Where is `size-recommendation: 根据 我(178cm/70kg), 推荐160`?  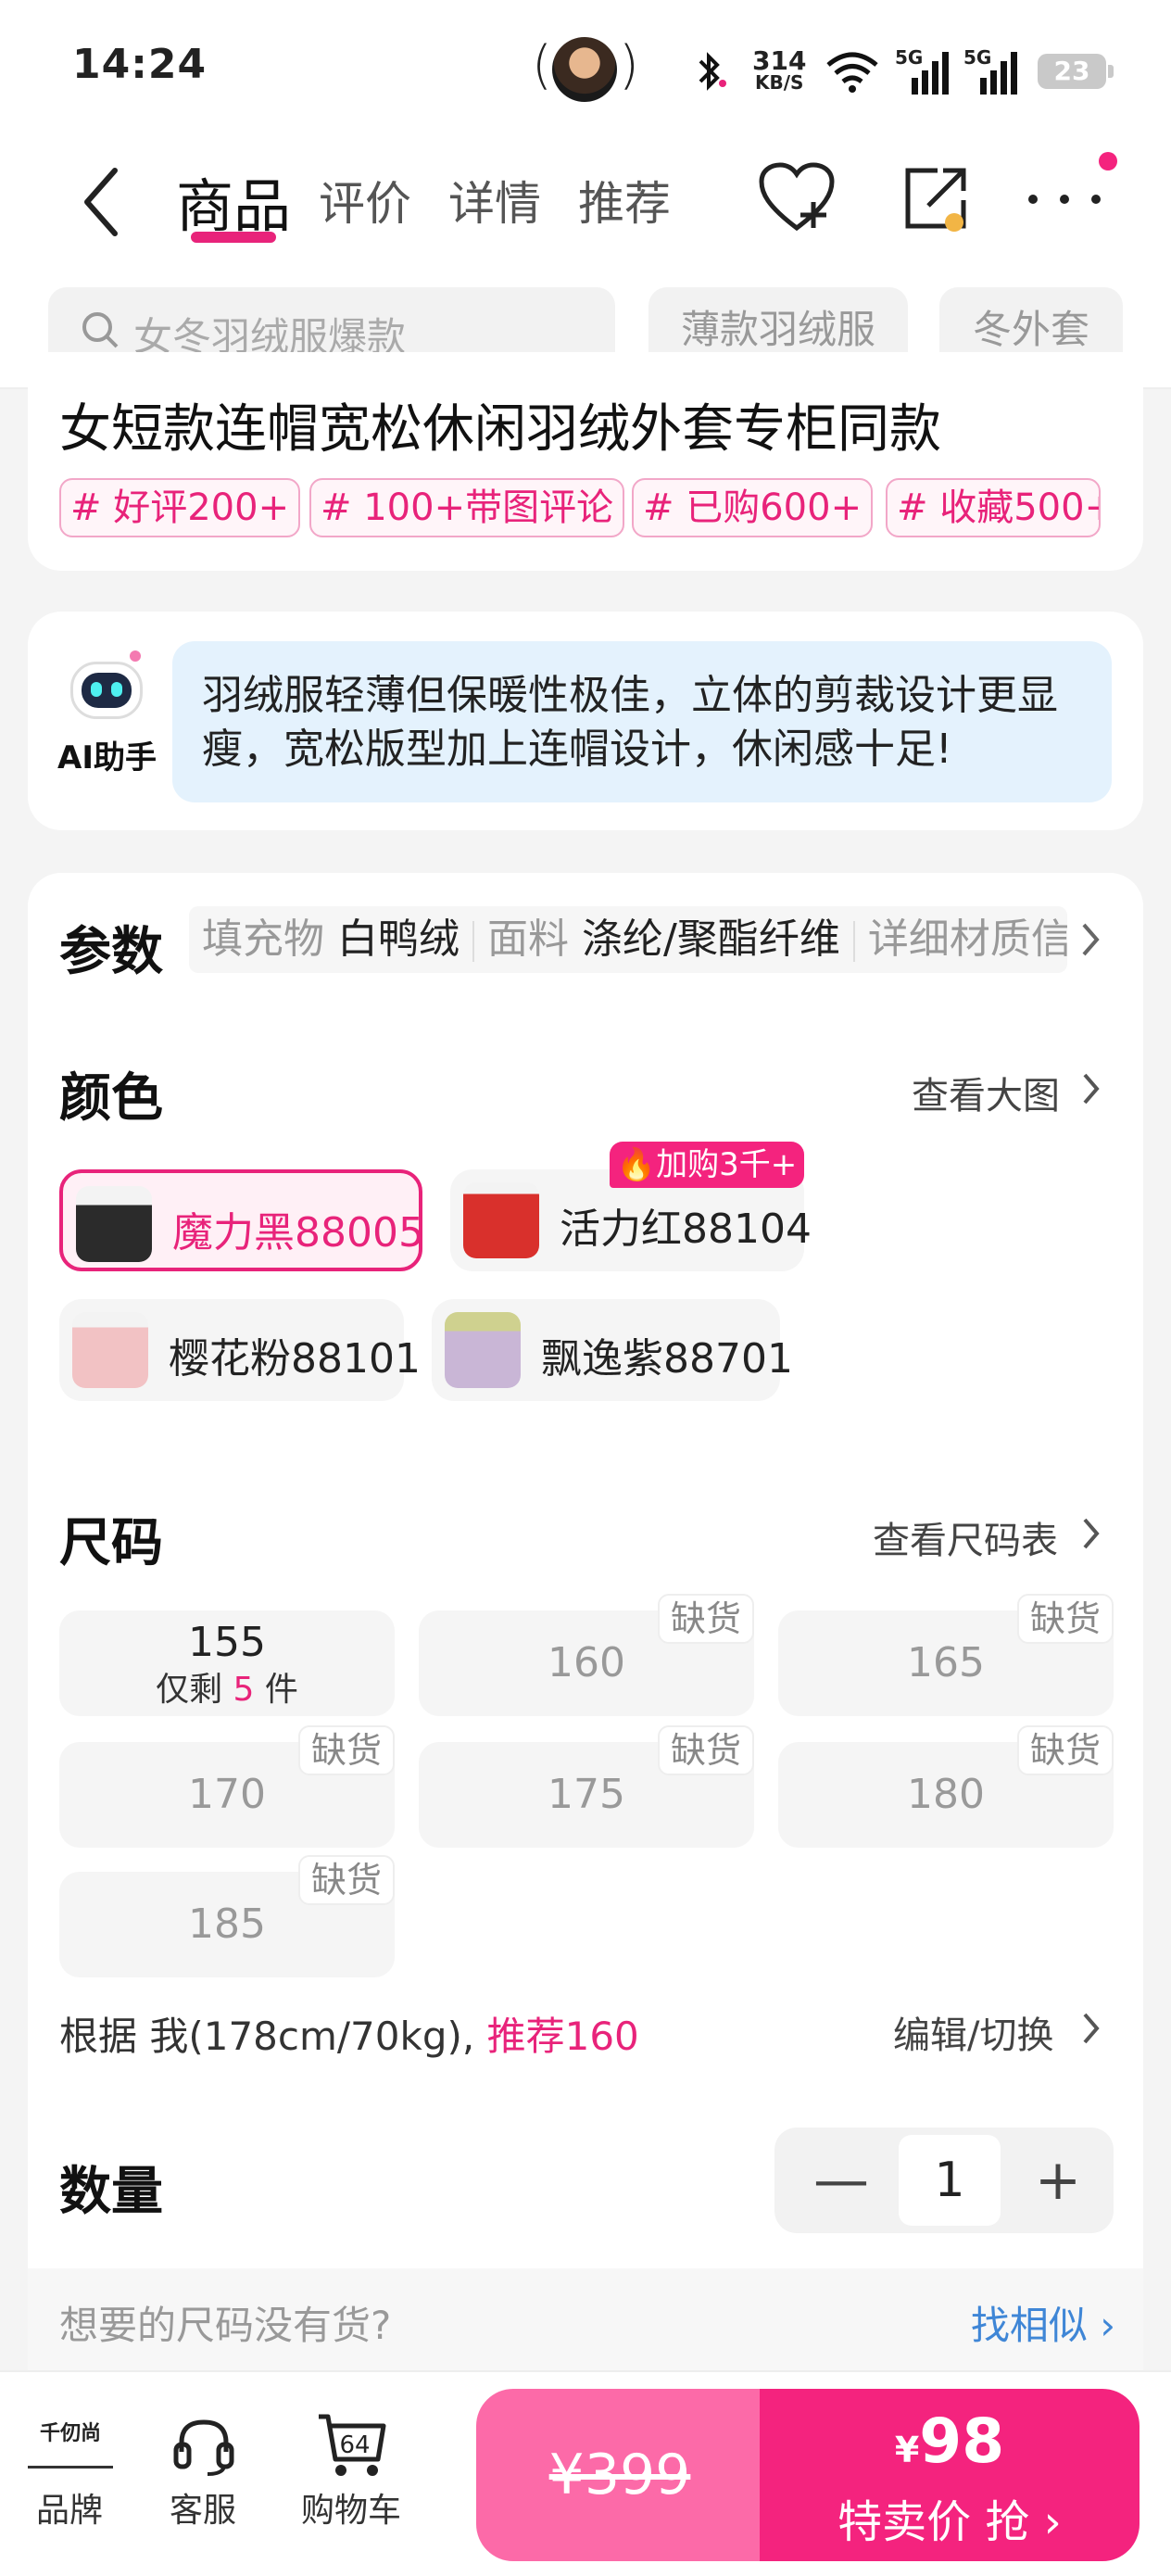
size-recommendation: 根据 我(178cm/70kg), 推荐160 is located at coordinates (349, 2037).